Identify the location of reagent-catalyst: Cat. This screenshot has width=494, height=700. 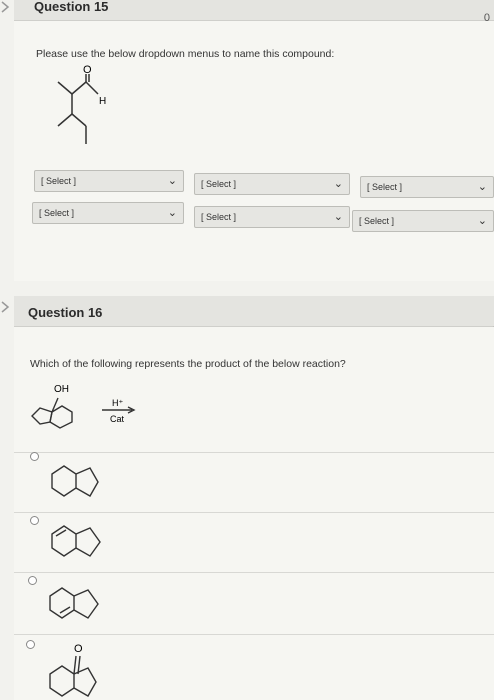
(117, 419).